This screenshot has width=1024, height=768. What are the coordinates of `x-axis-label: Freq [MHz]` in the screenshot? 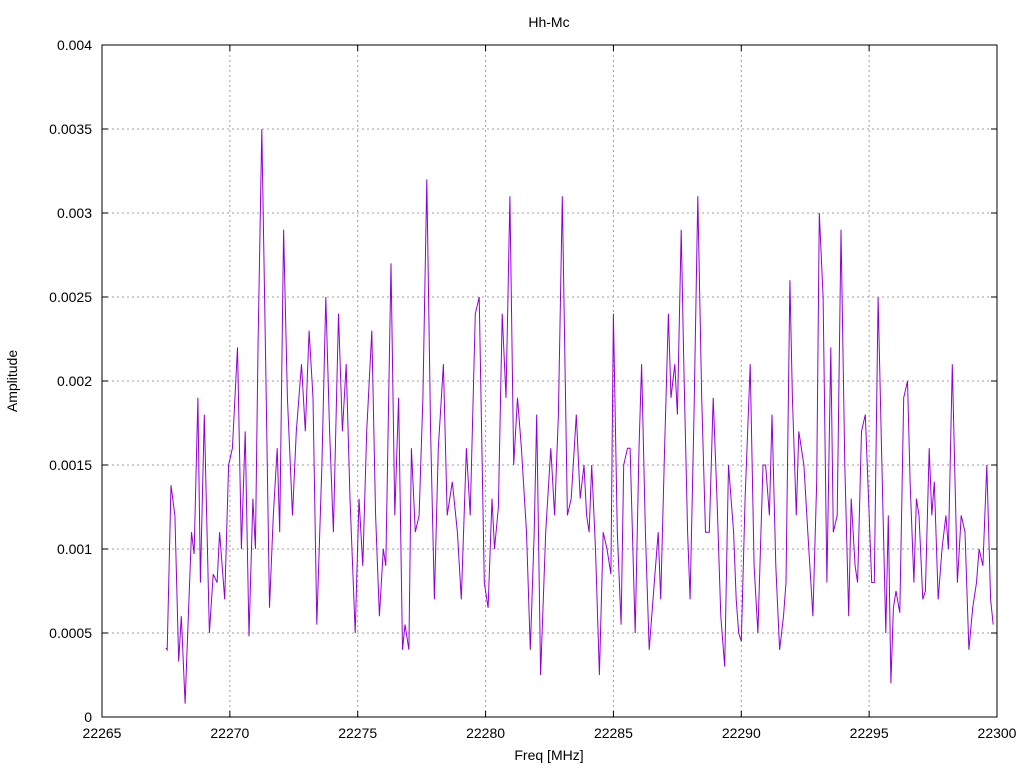 It's located at (548, 755).